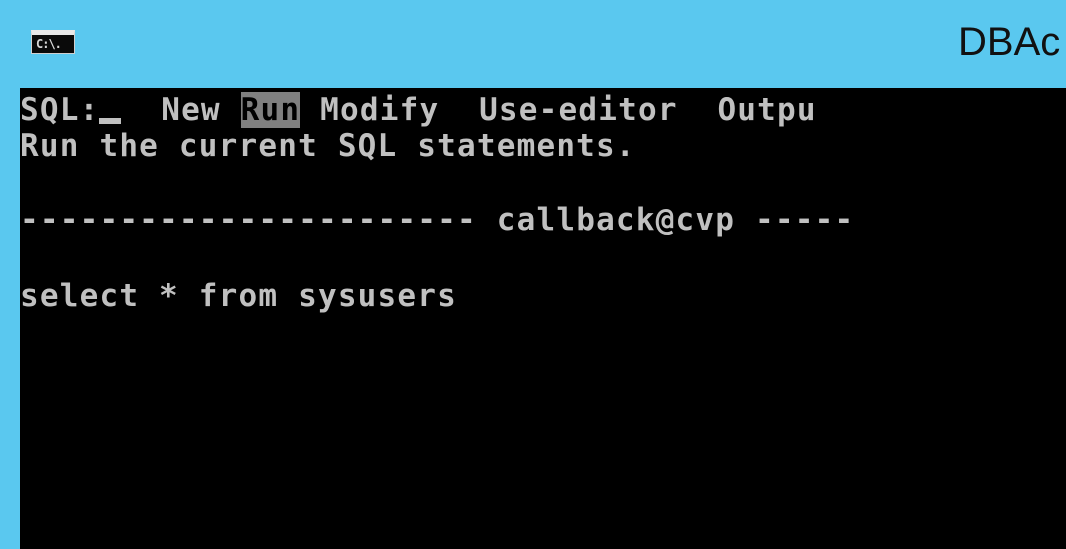  I want to click on sql-prompt: SQL:, so click(60, 110).